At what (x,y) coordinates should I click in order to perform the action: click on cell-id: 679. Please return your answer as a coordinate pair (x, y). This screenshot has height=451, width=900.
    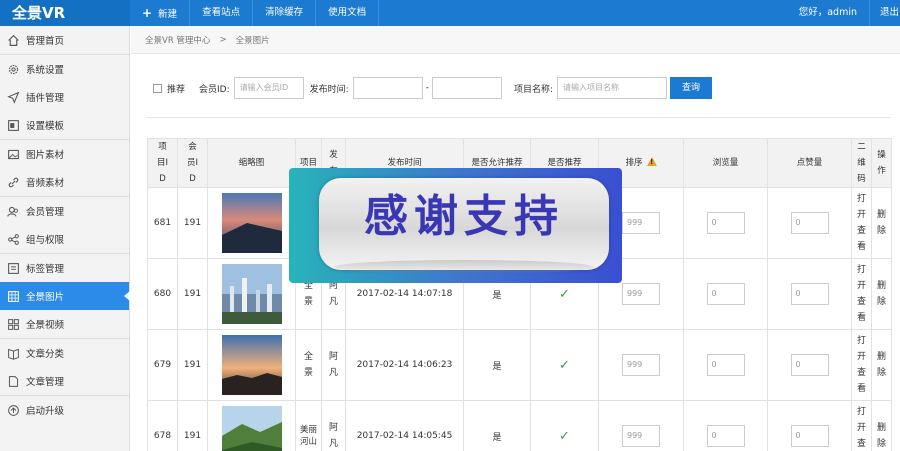
    Looking at the image, I should click on (162, 365).